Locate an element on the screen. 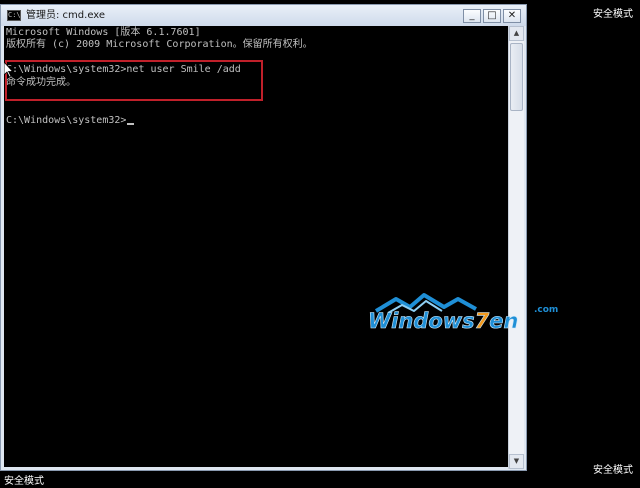 The height and width of the screenshot is (488, 640). safe-mode-label-bottom-left: 安全模式 is located at coordinates (24, 481).